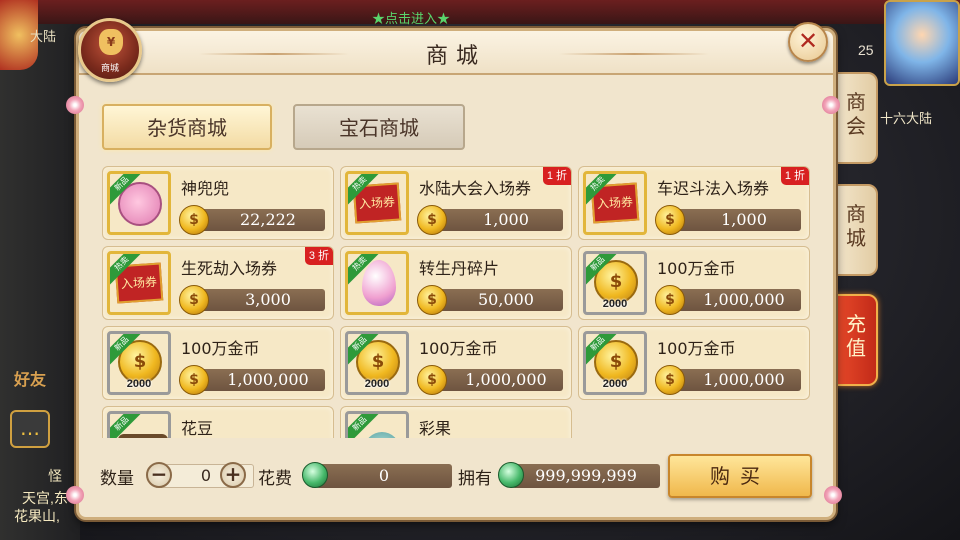  I want to click on chat-line: 天宫,东, so click(45, 498).